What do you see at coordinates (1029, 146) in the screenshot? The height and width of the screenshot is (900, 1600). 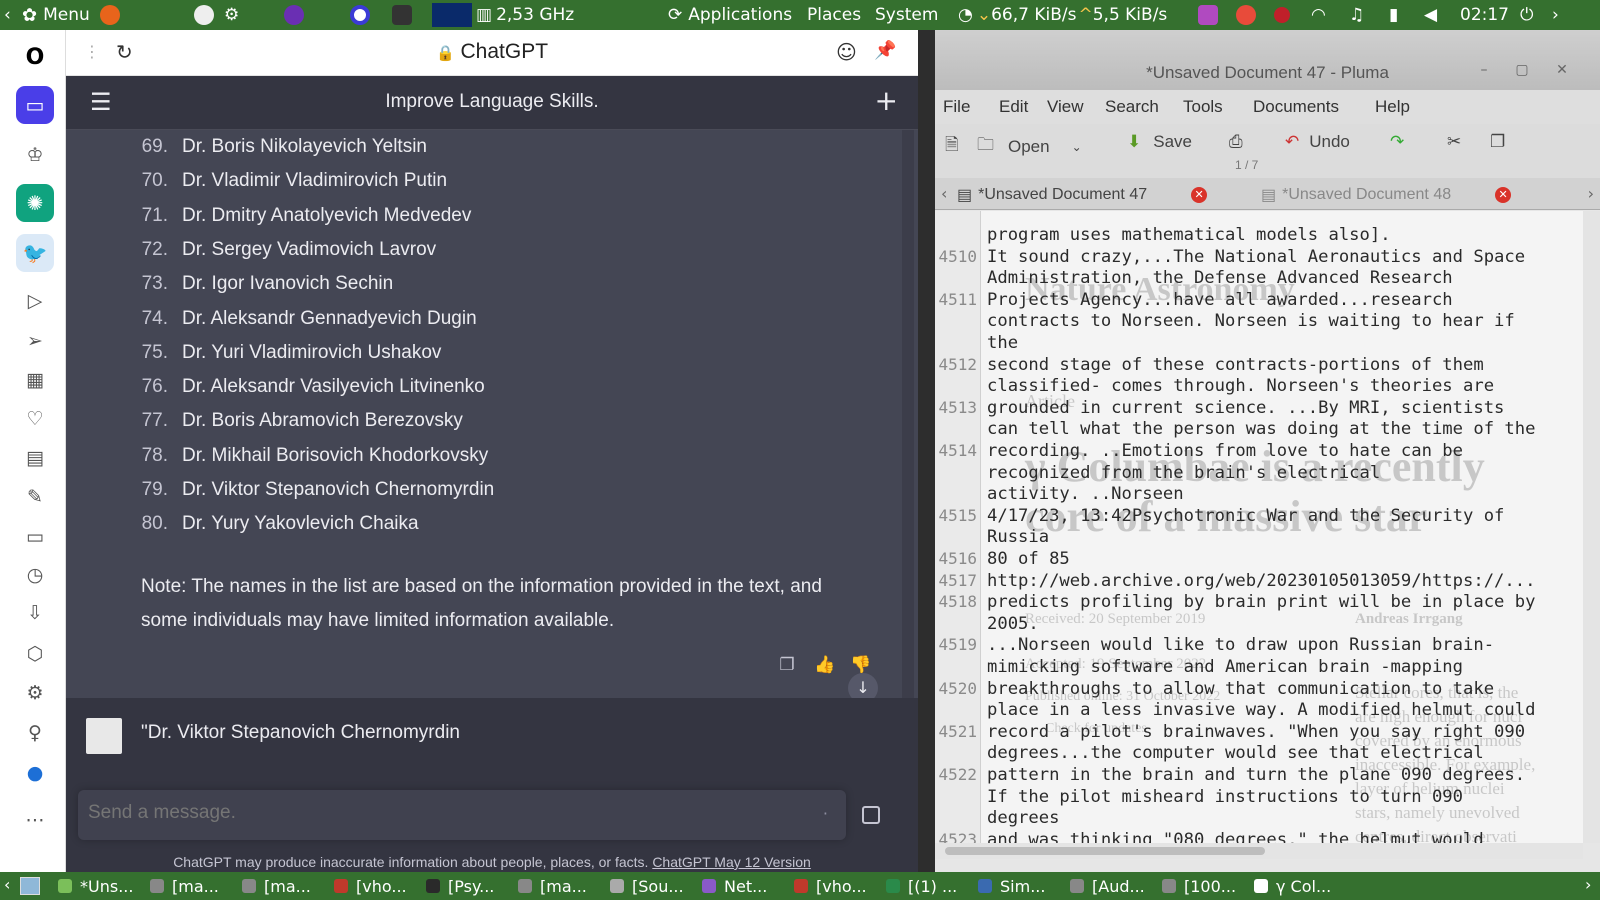 I see `open-button: 🗀 Open ⌄` at bounding box center [1029, 146].